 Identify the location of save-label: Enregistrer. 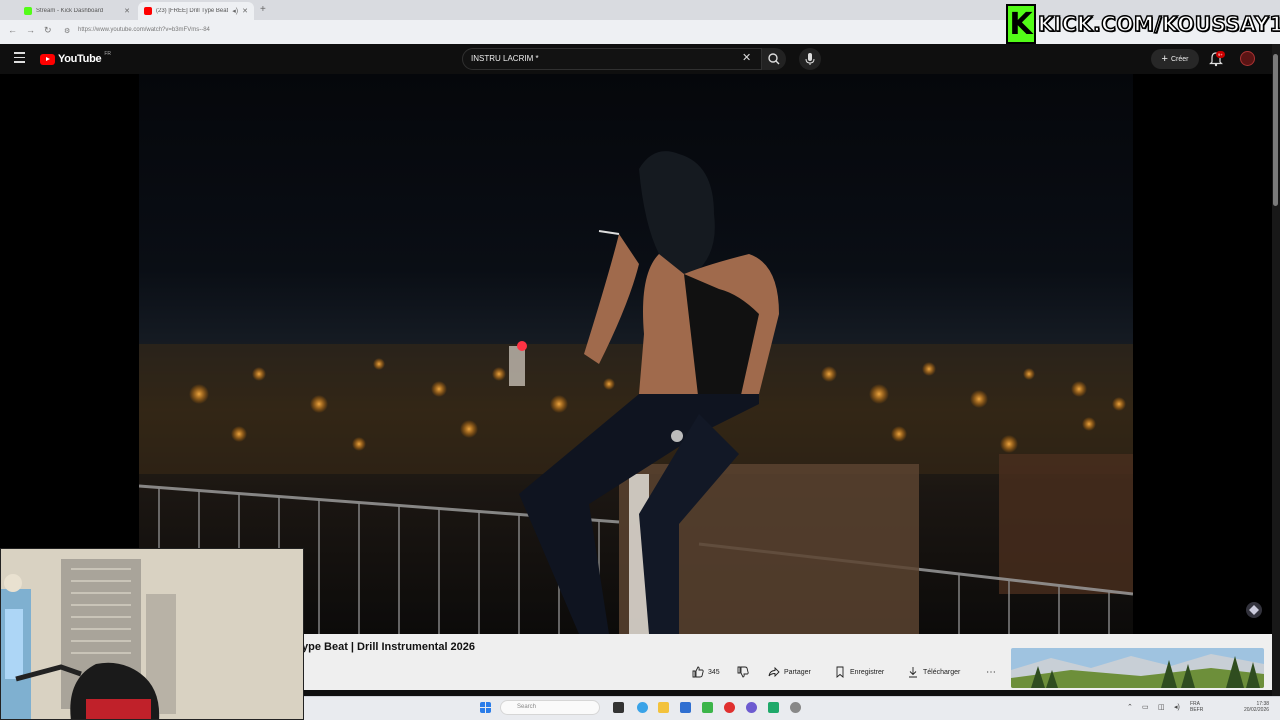
(867, 672).